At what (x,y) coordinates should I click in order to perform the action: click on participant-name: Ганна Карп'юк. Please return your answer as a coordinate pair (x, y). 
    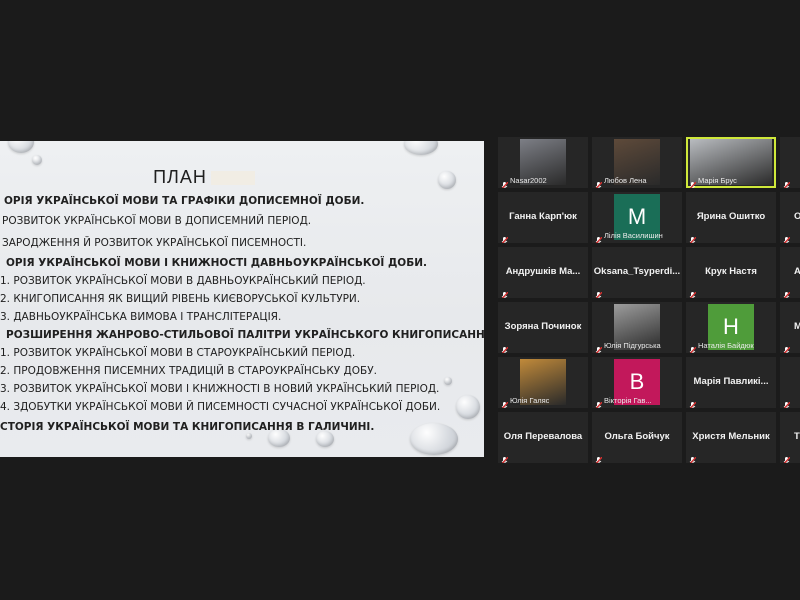
    Looking at the image, I should click on (543, 216).